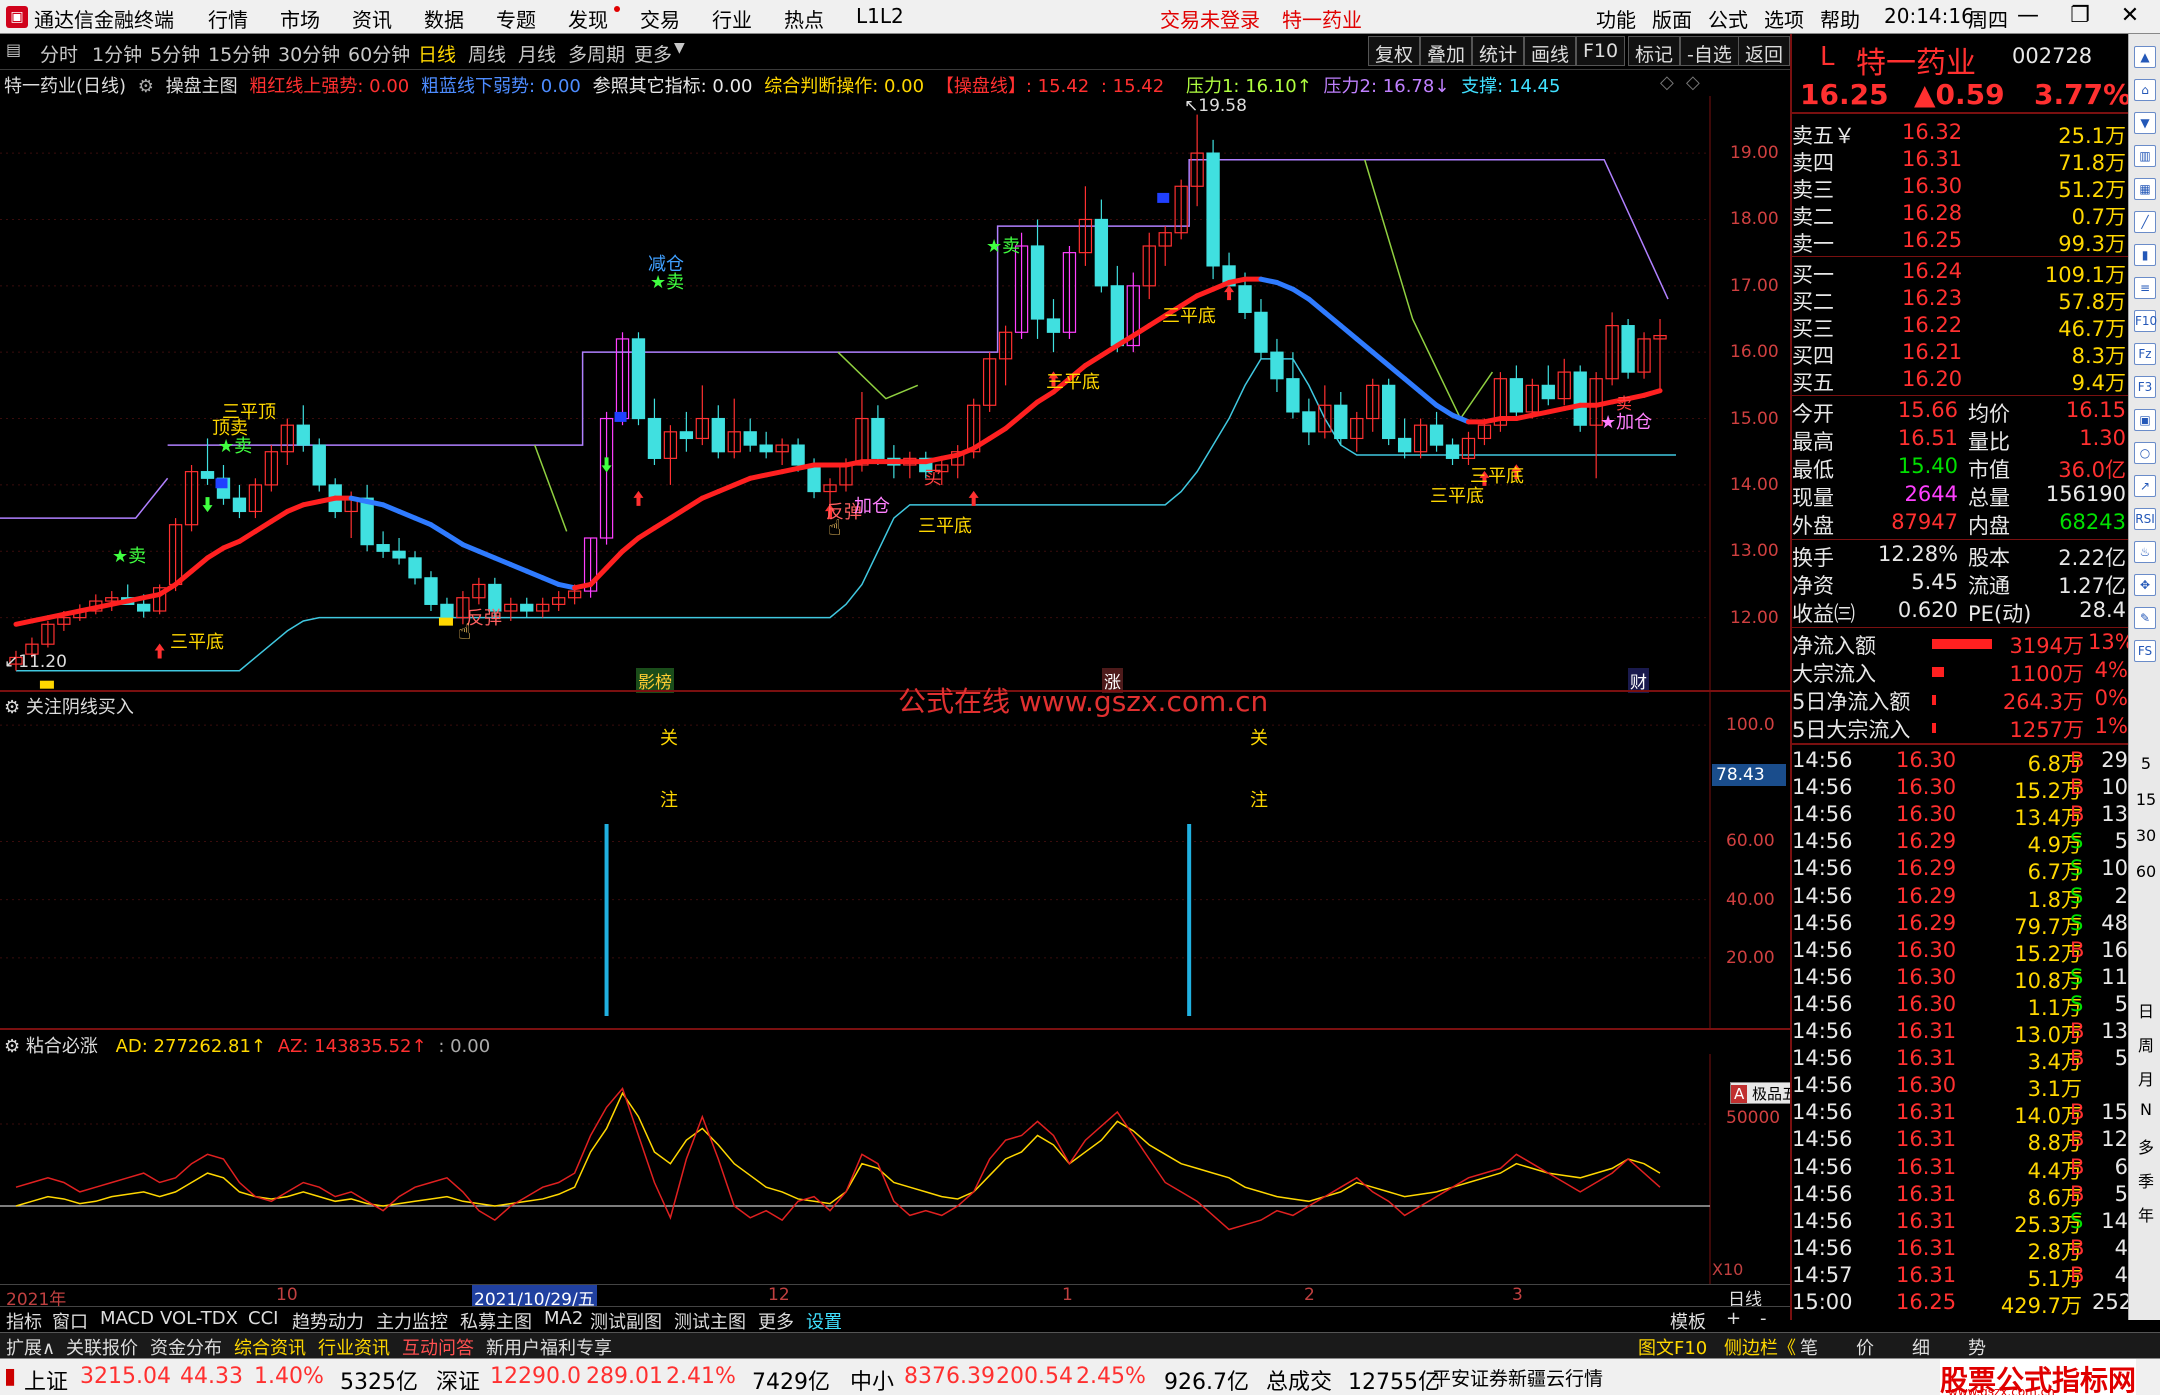 The height and width of the screenshot is (1395, 2160). I want to click on calc-icon: ▣, so click(2145, 420).